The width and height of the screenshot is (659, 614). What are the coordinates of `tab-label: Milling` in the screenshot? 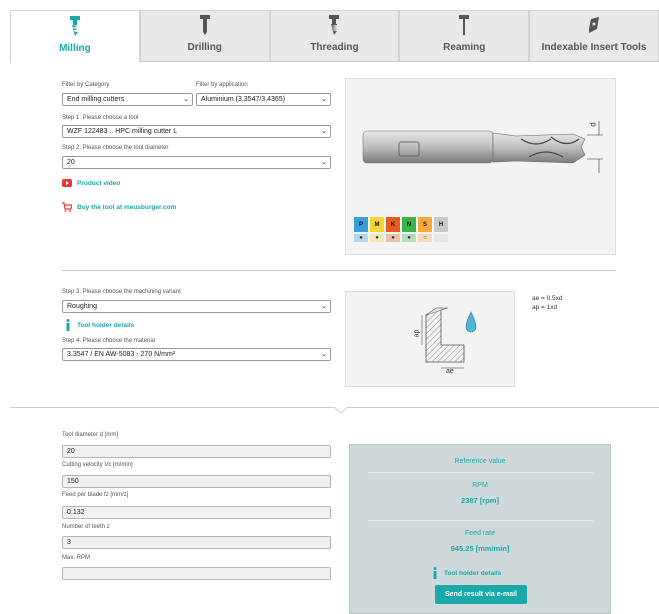 It's located at (75, 48).